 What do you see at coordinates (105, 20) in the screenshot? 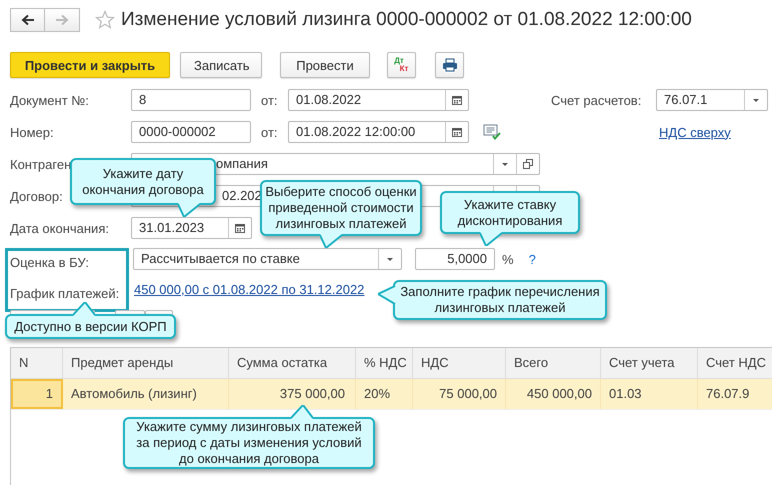
I see `star-icon` at bounding box center [105, 20].